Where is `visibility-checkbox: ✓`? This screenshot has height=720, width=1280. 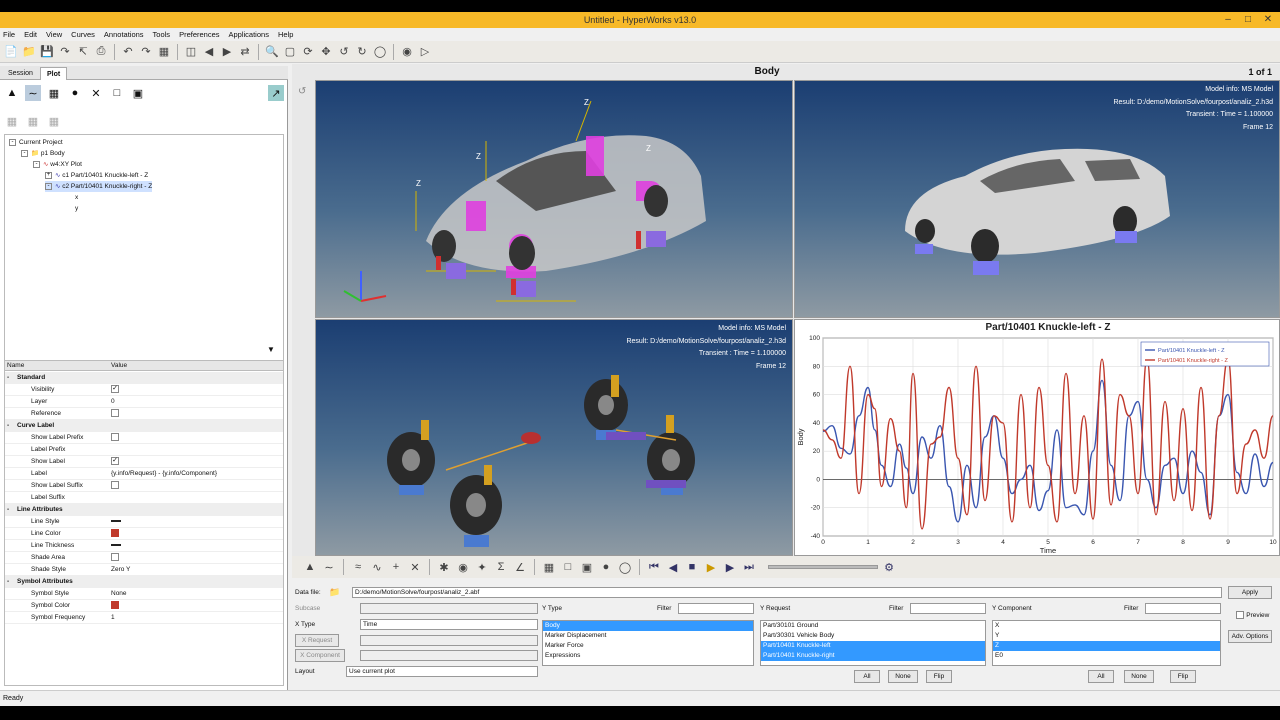
visibility-checkbox: ✓ is located at coordinates (115, 389).